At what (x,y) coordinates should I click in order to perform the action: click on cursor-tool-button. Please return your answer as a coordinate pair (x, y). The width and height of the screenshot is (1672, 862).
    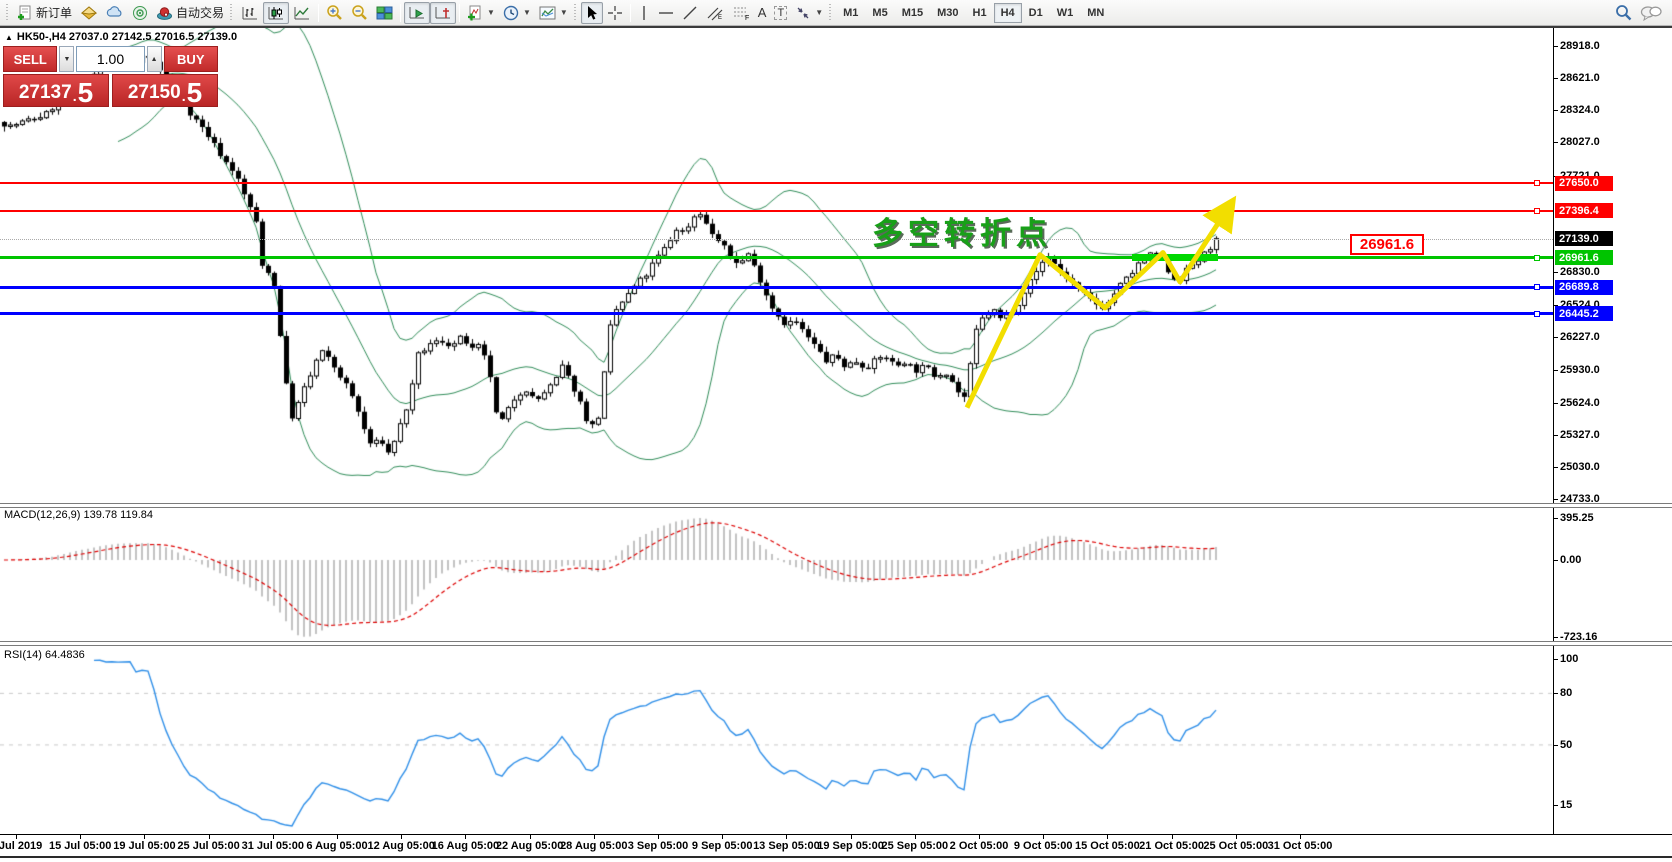
    Looking at the image, I should click on (591, 12).